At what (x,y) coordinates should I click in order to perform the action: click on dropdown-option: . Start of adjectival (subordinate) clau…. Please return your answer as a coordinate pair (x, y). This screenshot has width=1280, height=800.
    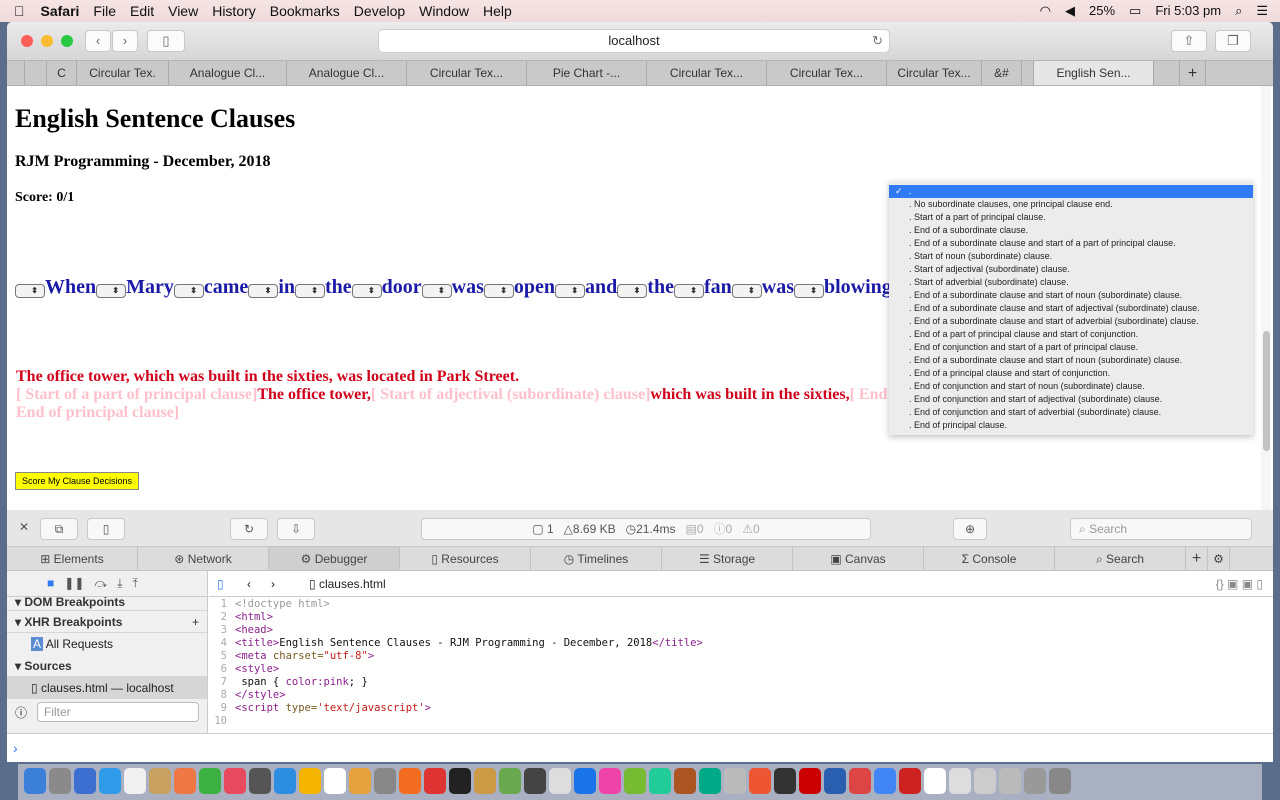
    Looking at the image, I should click on (1071, 269).